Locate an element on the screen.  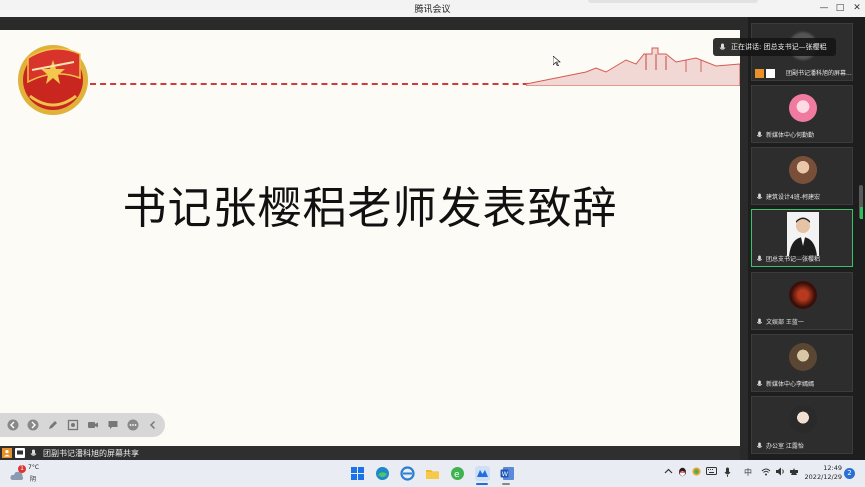
screenshot-icon is located at coordinates (72, 425).